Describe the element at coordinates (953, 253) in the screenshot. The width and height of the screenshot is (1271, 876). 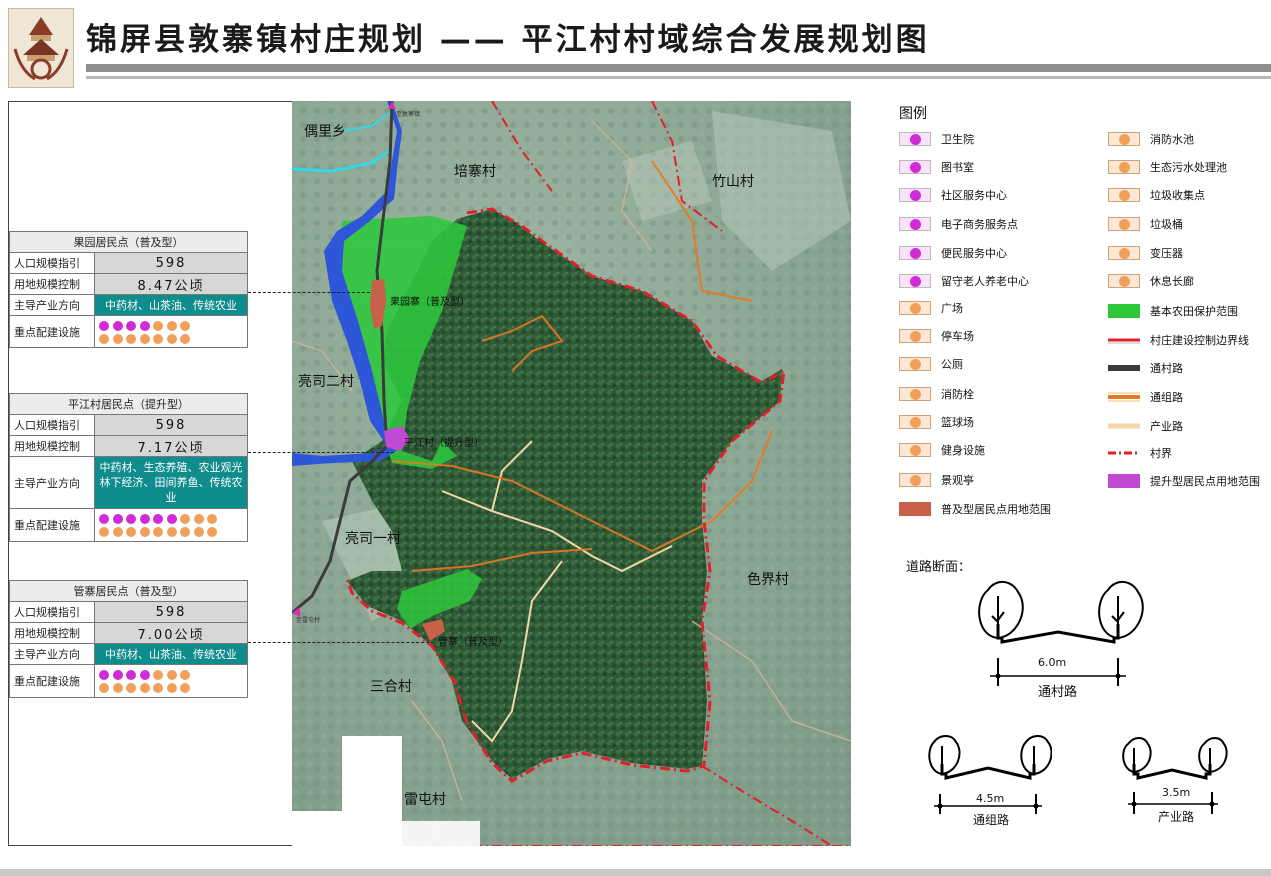
I see `legend-item: 便民服务中心` at that location.